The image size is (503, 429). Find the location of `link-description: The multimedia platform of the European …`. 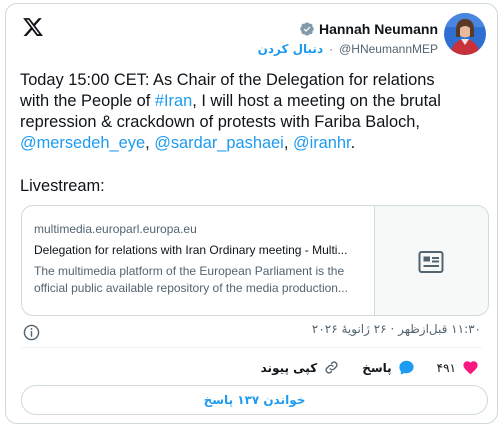

link-description: The multimedia platform of the European … is located at coordinates (204, 280).